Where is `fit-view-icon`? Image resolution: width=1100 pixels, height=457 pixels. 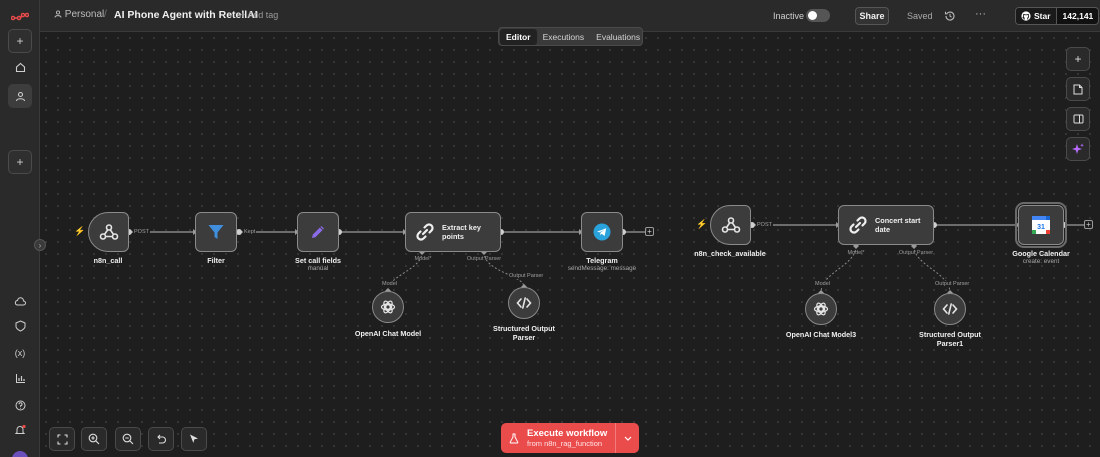
fit-view-icon is located at coordinates (62, 439).